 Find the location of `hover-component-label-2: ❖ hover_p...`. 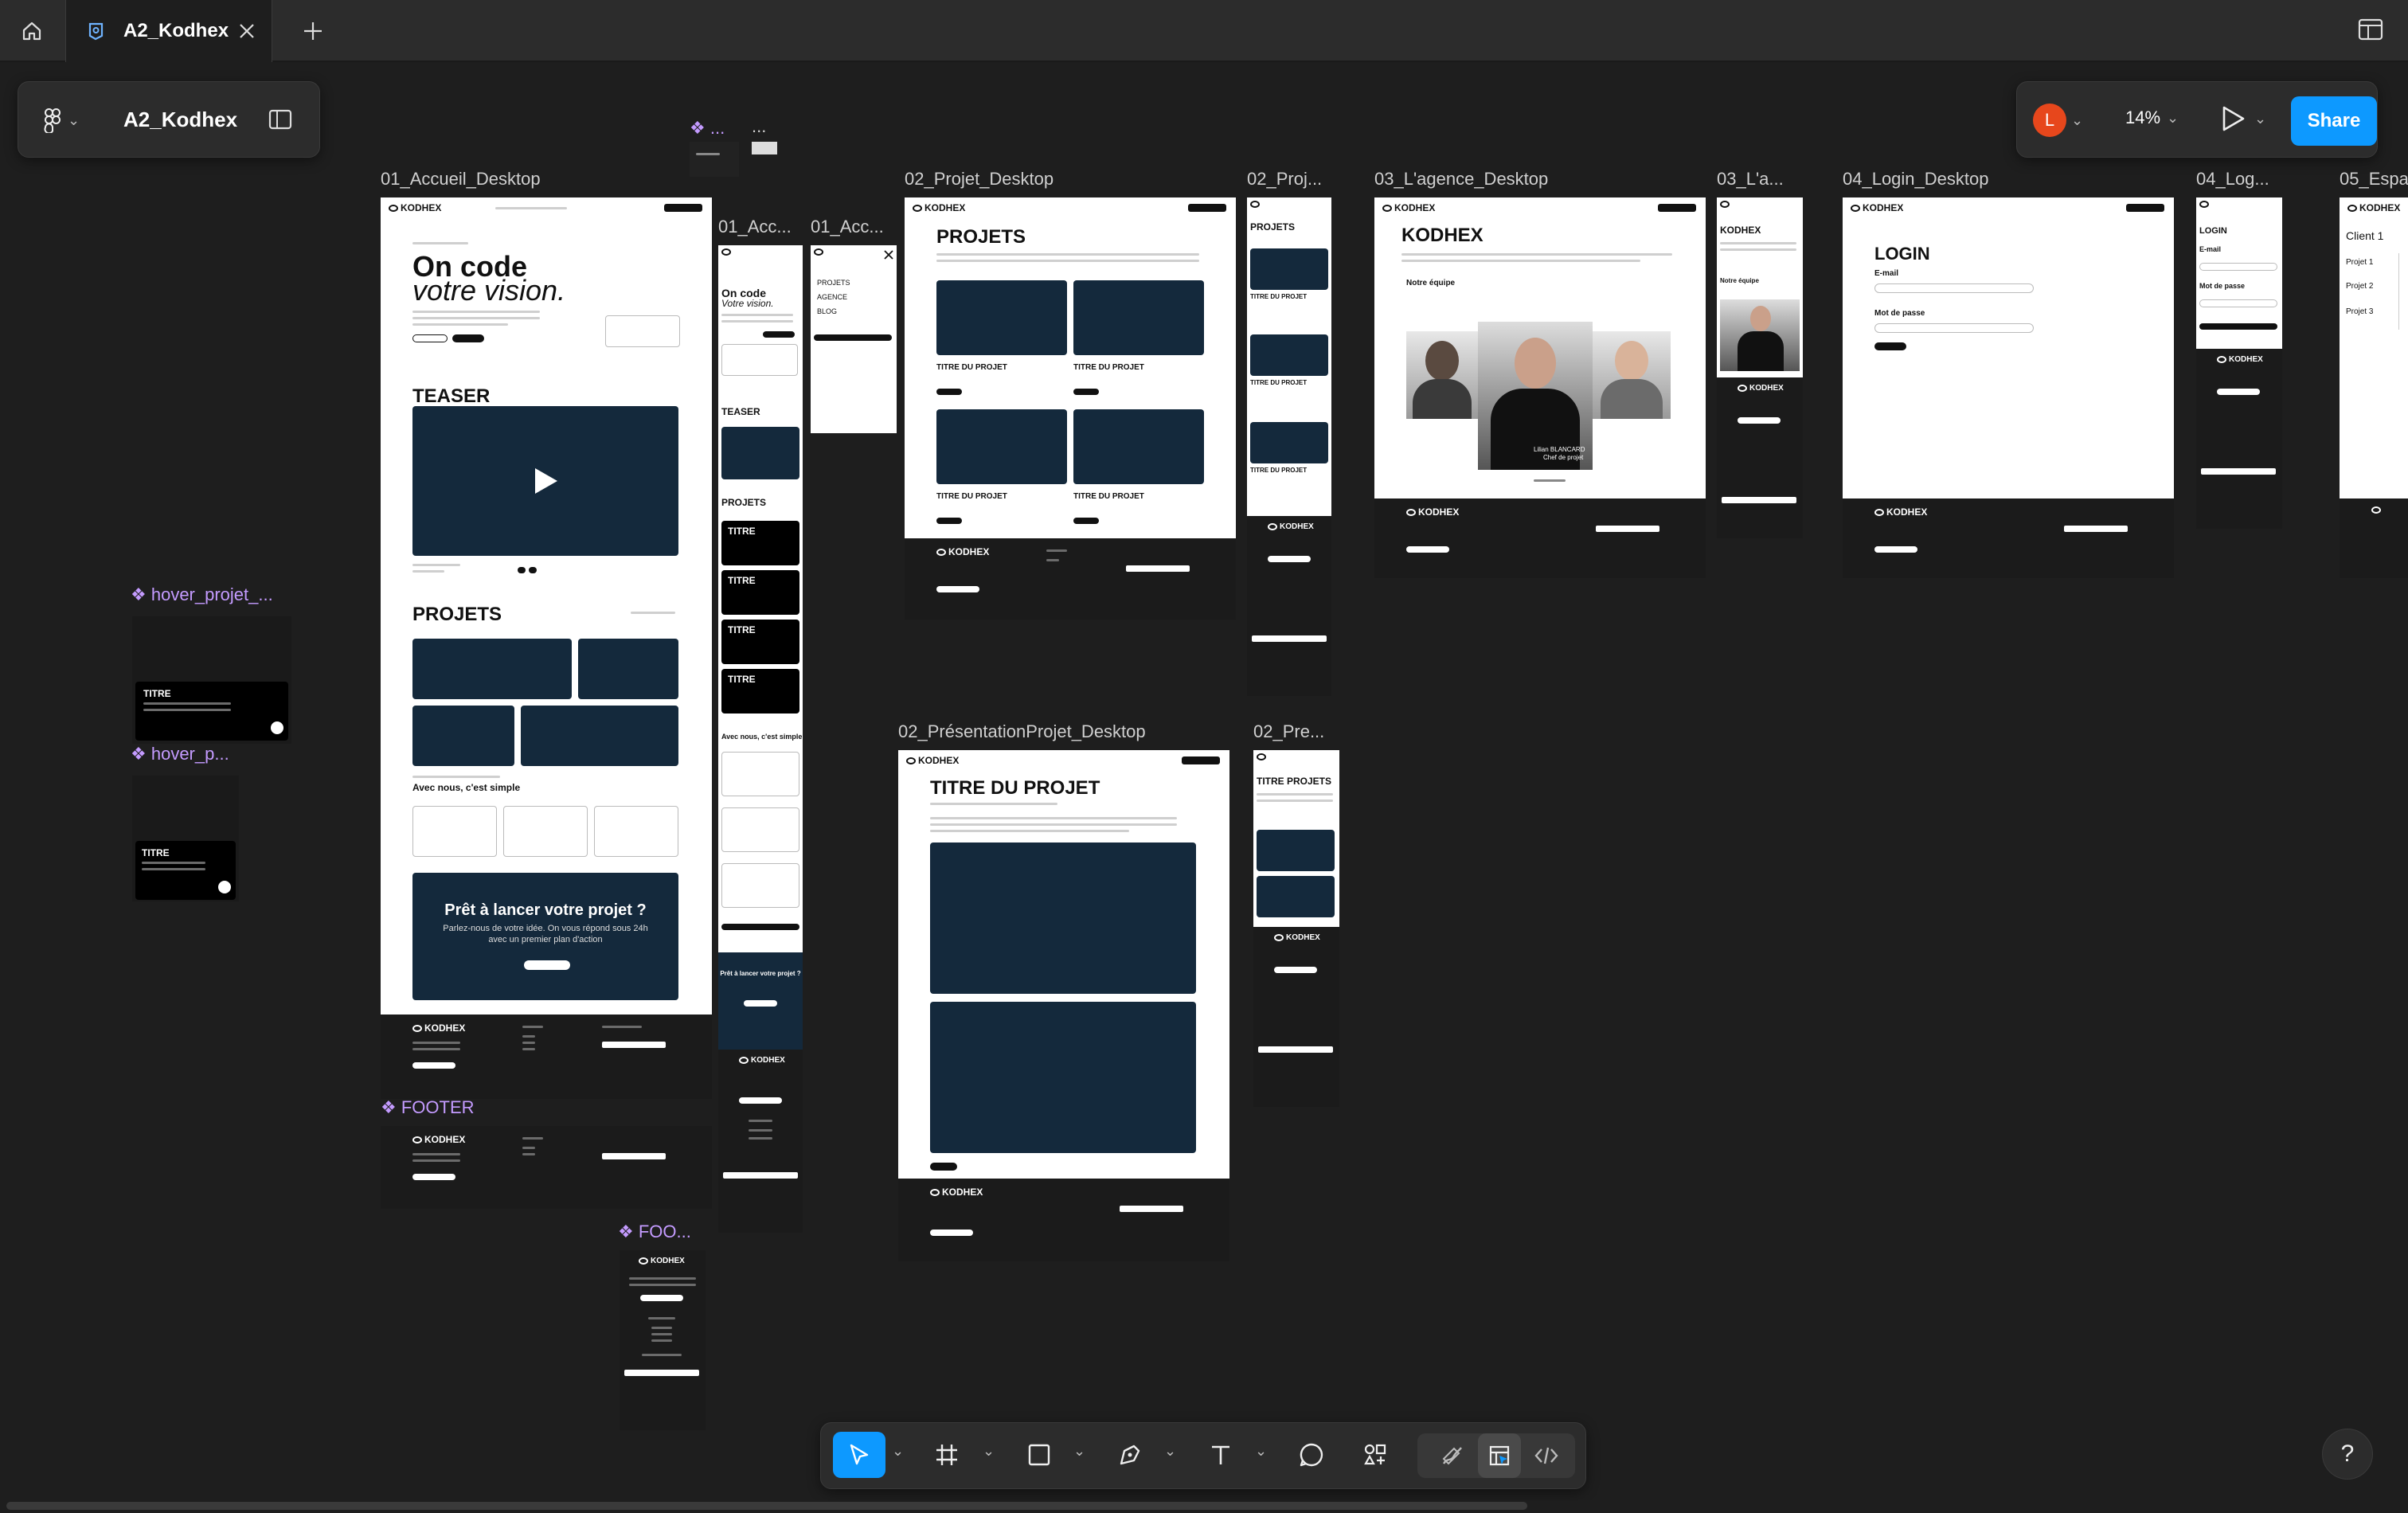

hover-component-label-2: ❖ hover_p... is located at coordinates (180, 754).